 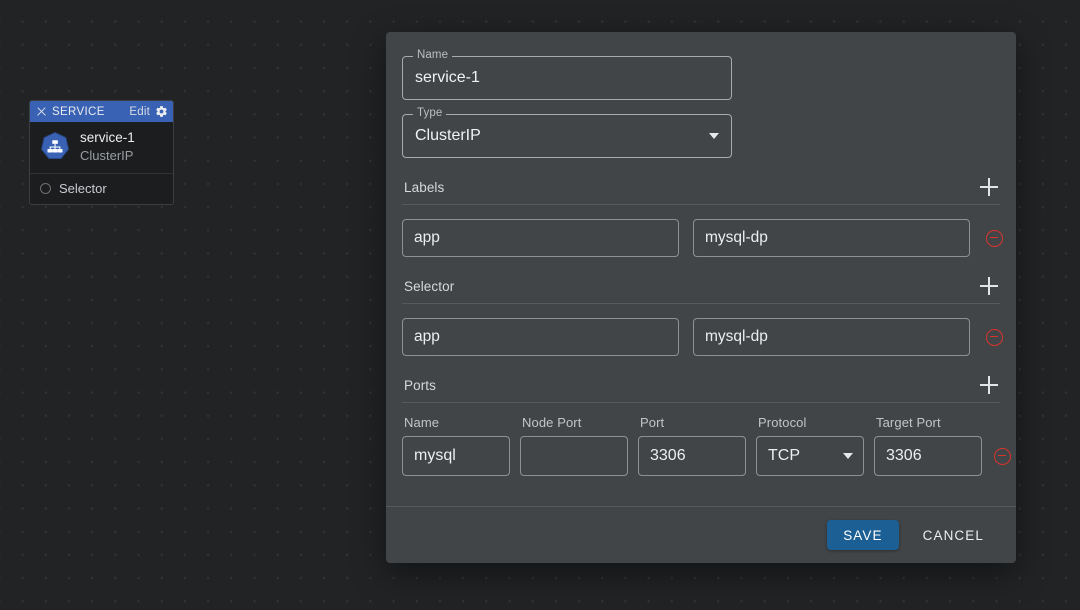 What do you see at coordinates (989, 187) in the screenshot?
I see `add-label-button` at bounding box center [989, 187].